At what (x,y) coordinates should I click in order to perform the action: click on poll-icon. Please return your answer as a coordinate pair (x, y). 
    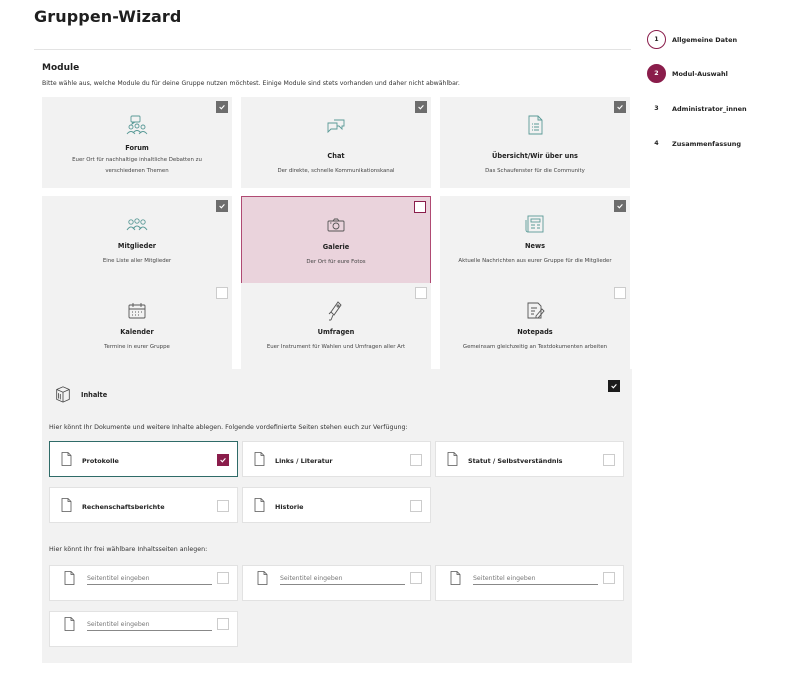
    Looking at the image, I should click on (336, 311).